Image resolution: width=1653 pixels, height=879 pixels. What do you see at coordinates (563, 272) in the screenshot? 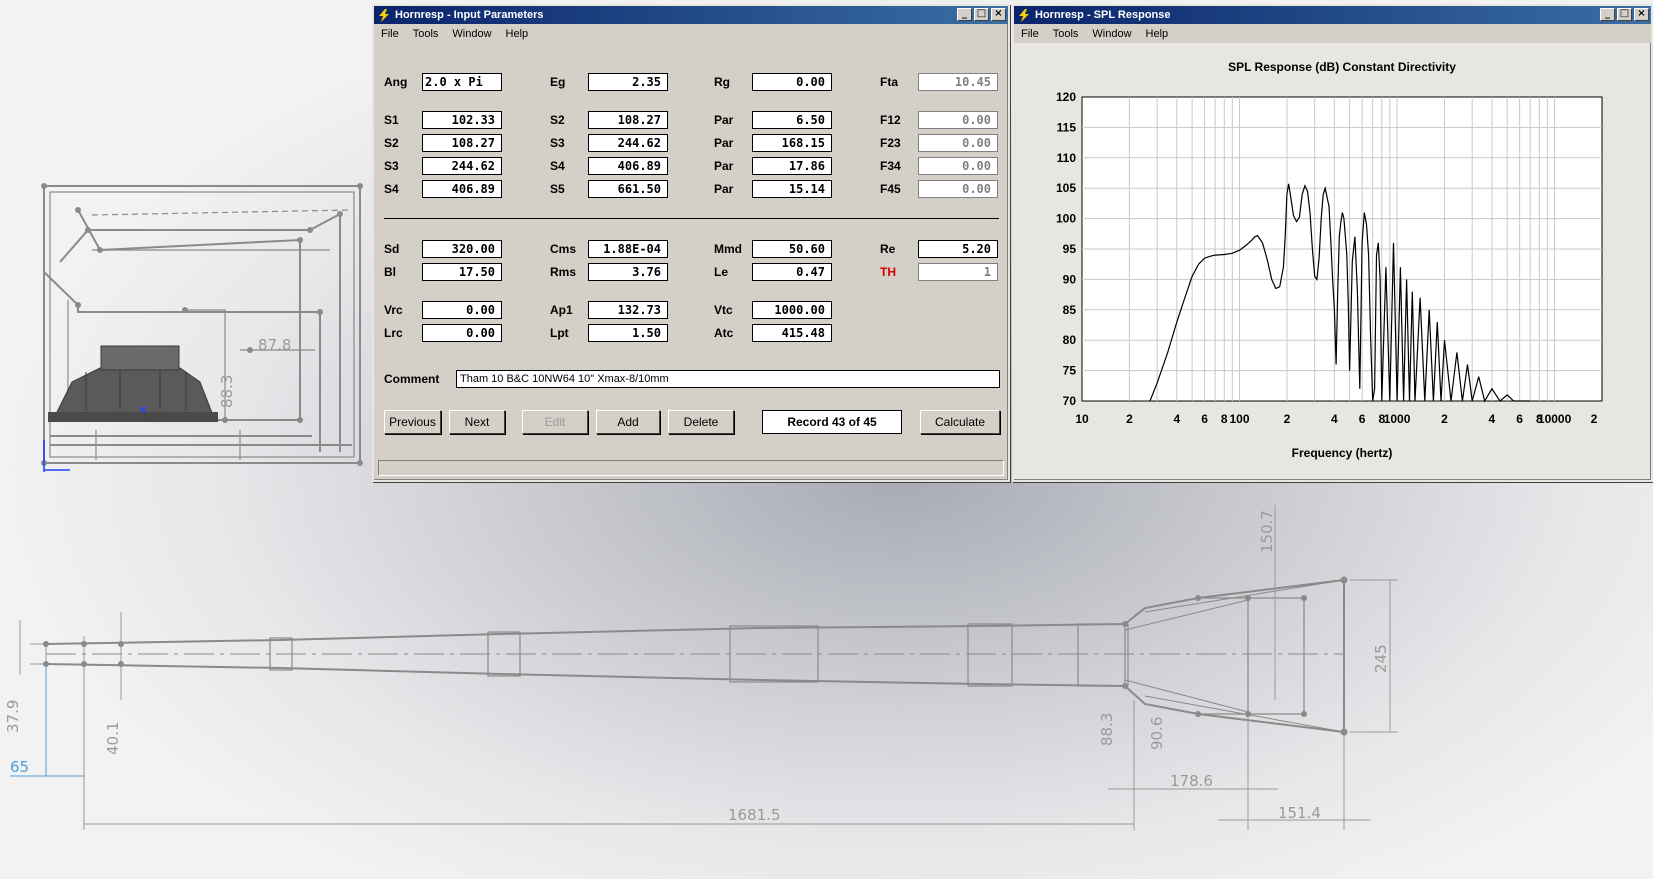
I see `param-label: Rms` at bounding box center [563, 272].